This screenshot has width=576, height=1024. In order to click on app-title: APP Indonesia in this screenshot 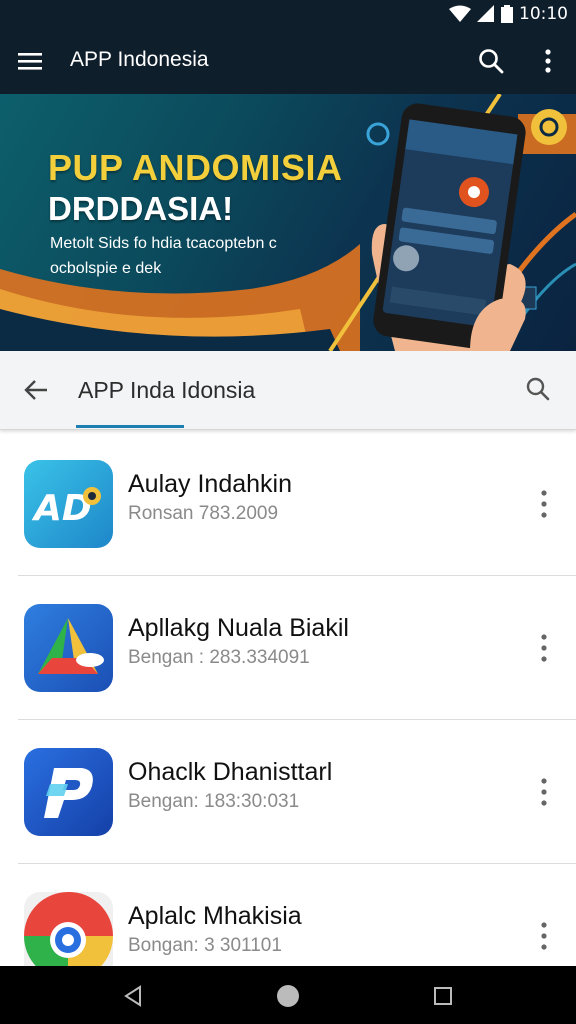, I will do `click(139, 59)`.